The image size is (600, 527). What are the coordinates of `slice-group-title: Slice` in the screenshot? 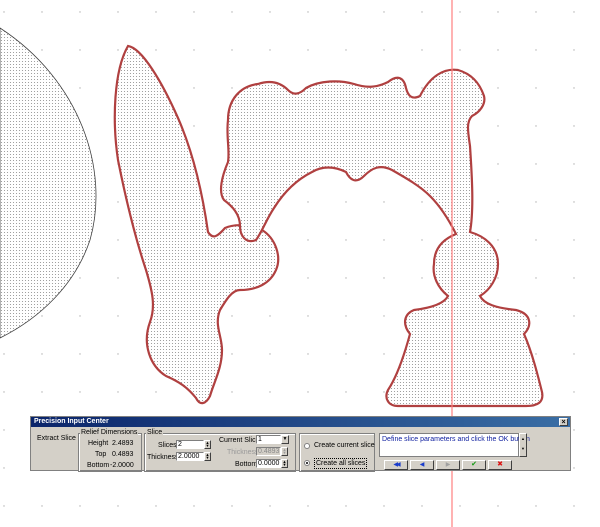 It's located at (155, 433).